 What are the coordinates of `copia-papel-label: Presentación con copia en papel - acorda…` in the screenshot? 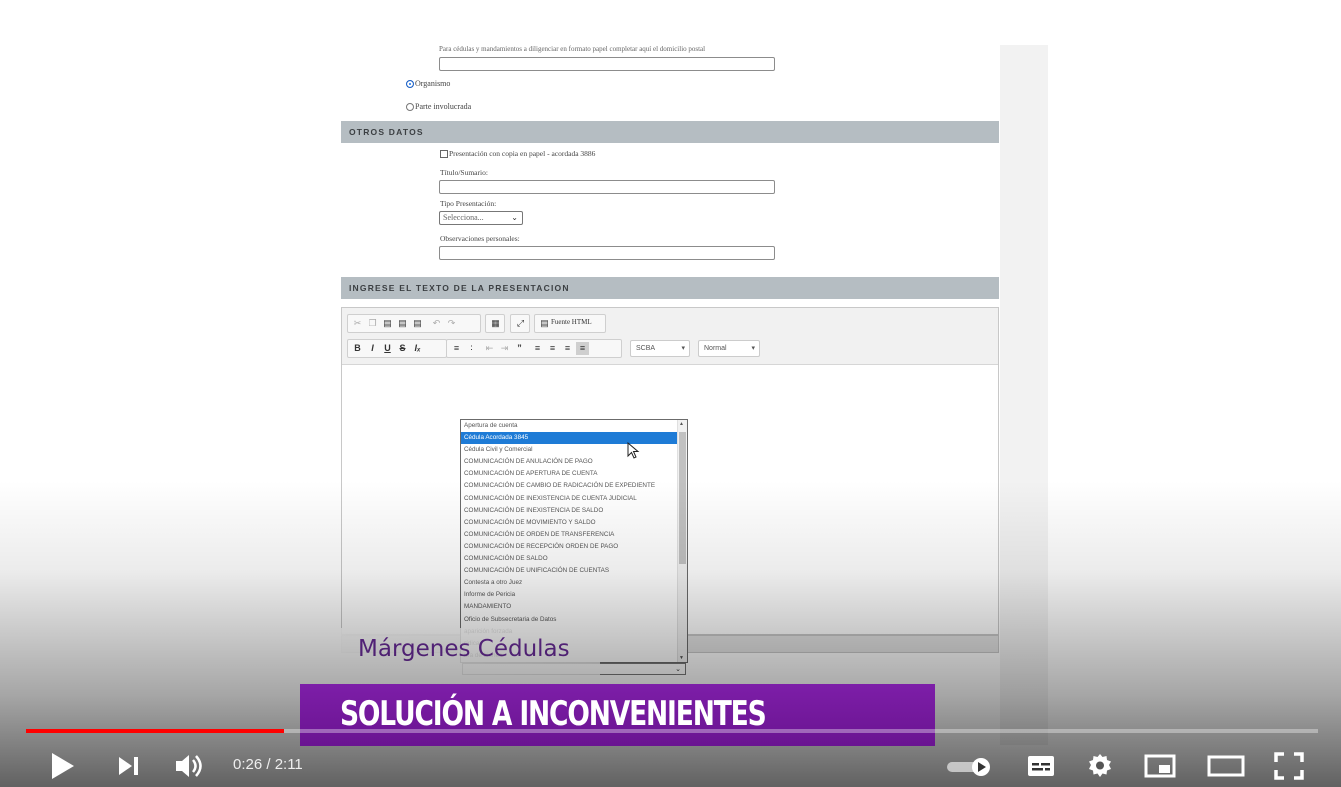 It's located at (522, 153).